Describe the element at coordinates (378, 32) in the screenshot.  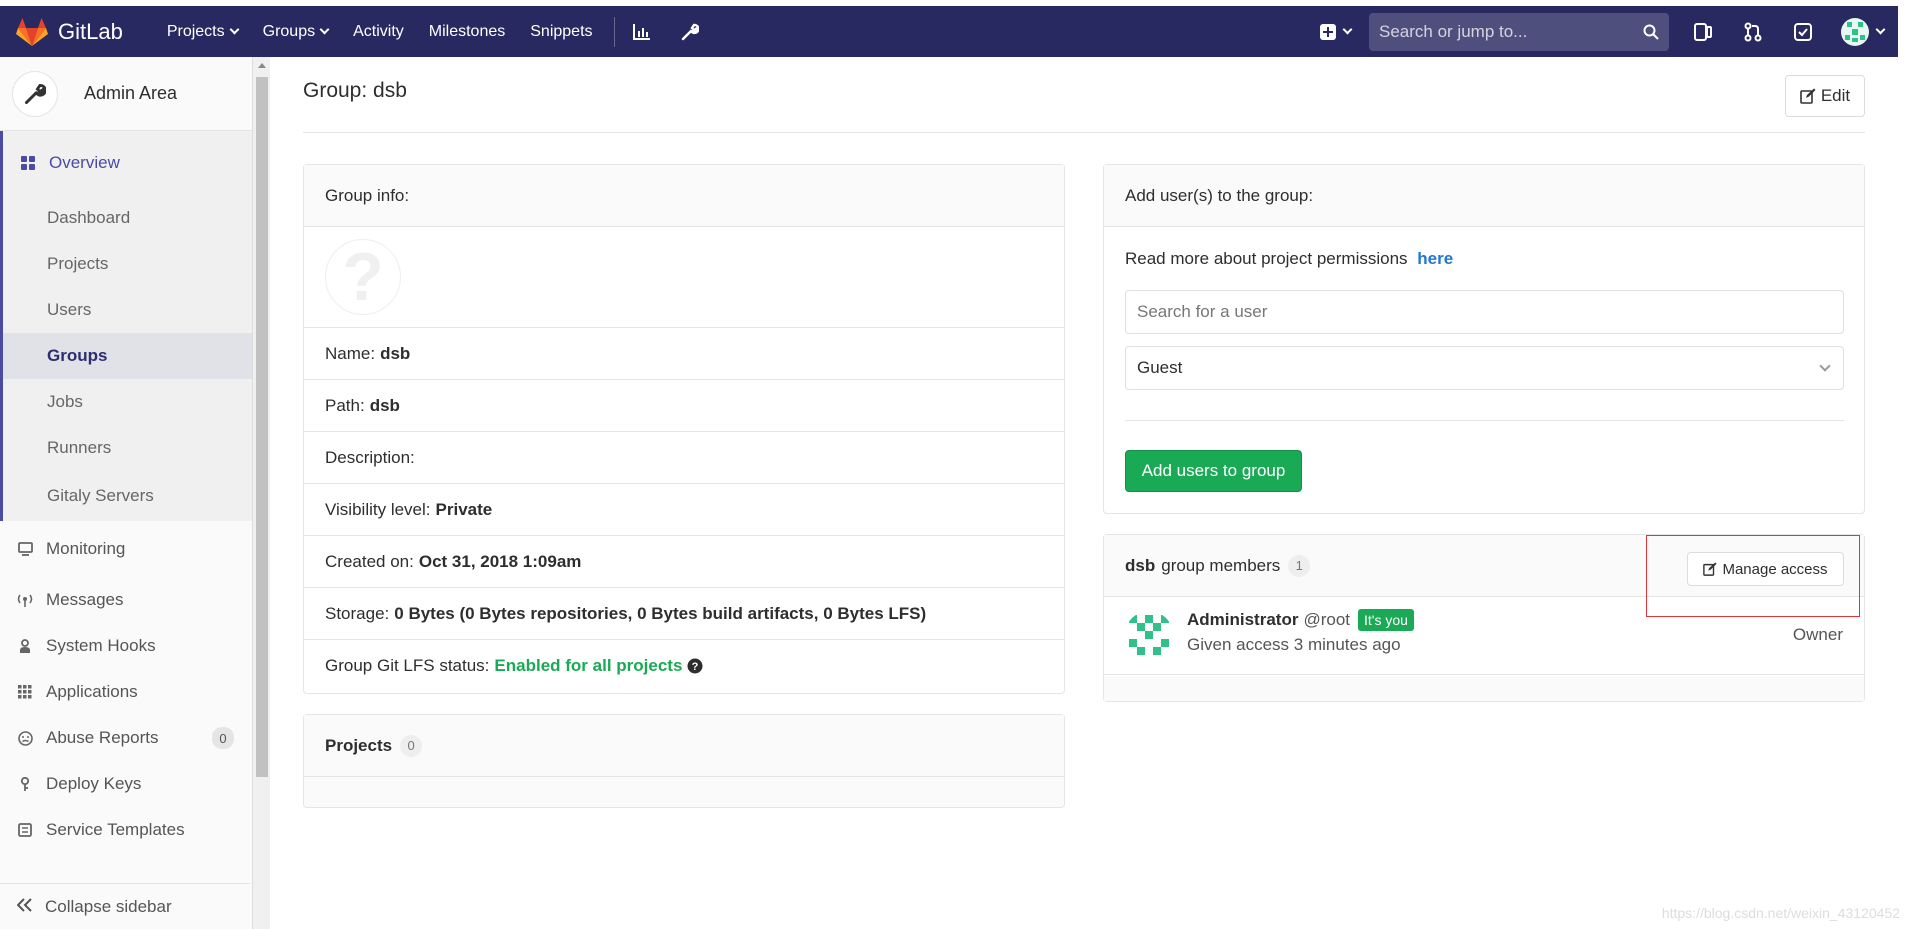
I see `nav-activity: Activity` at that location.